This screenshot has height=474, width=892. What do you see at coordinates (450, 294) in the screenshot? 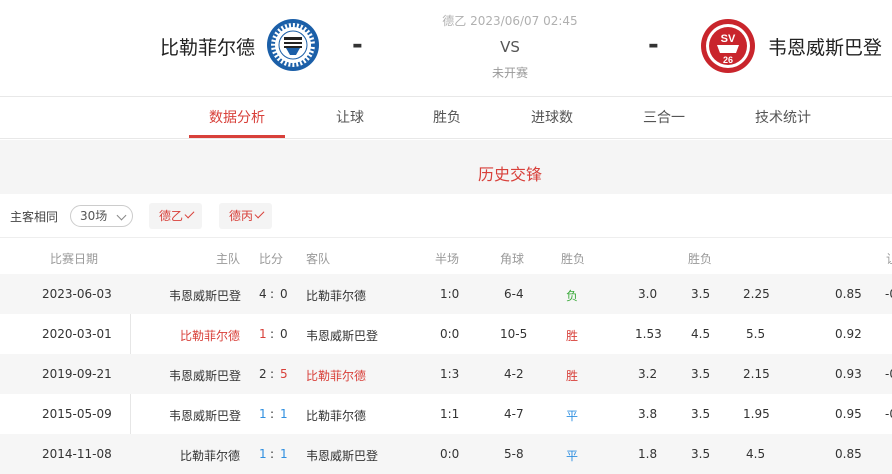
I see `row-half: 1:0` at bounding box center [450, 294].